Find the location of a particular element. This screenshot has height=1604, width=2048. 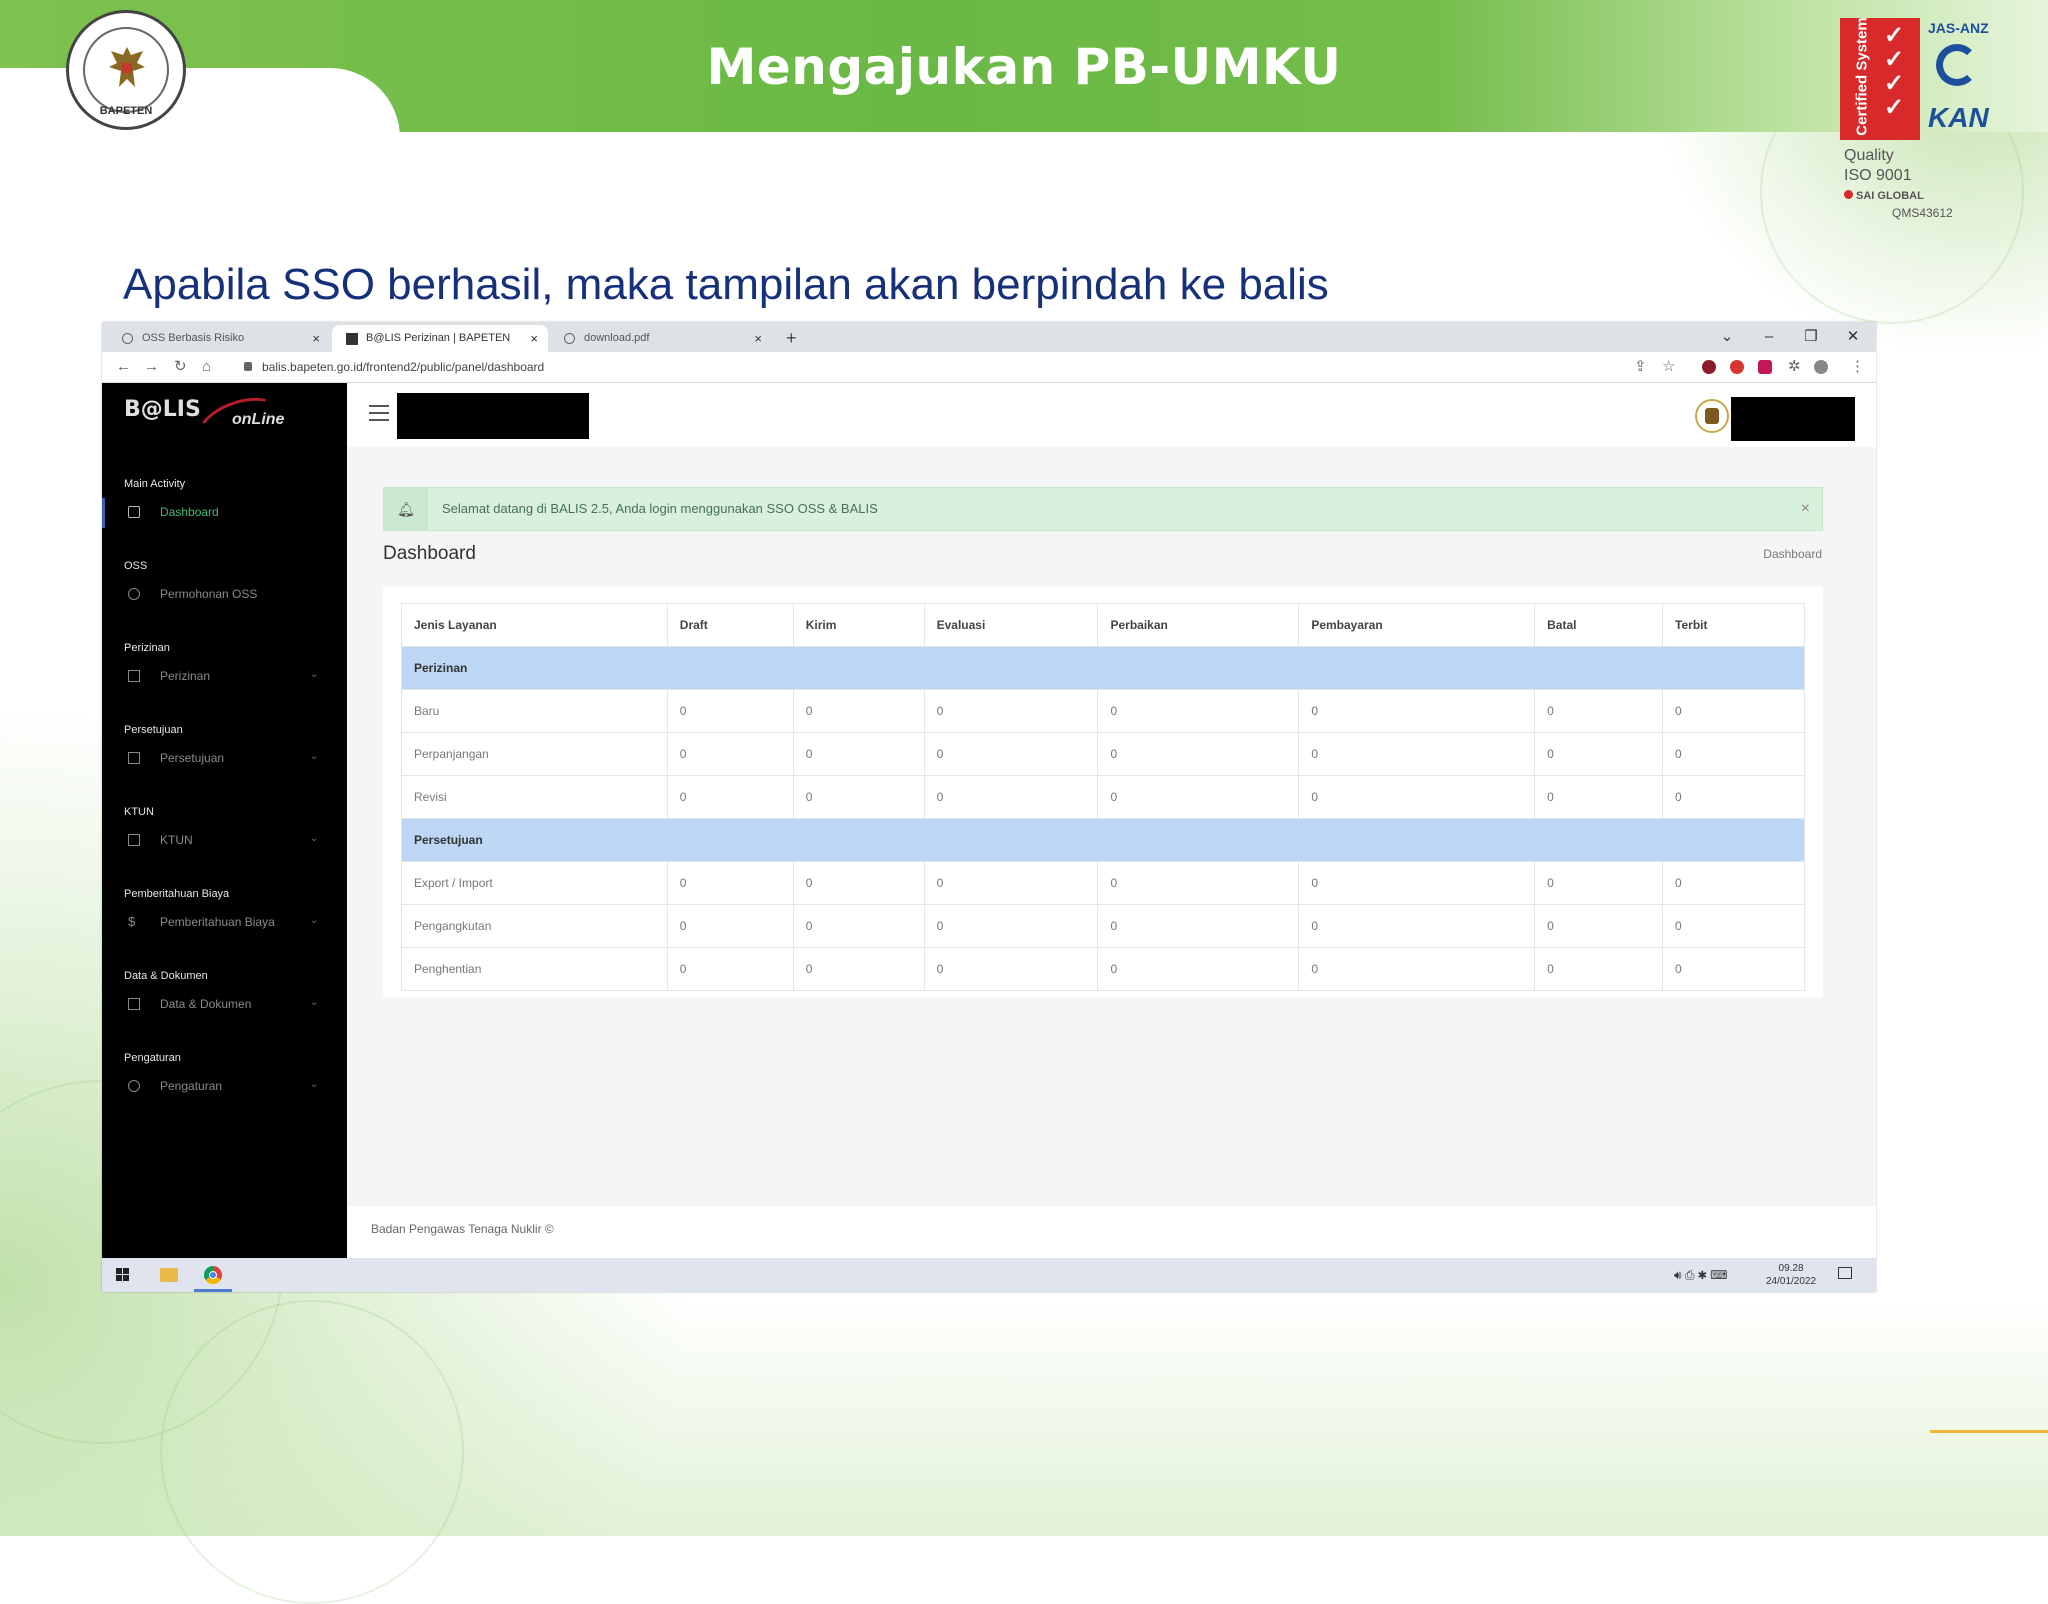

cert-qms: QMS43612 is located at coordinates (1922, 213).